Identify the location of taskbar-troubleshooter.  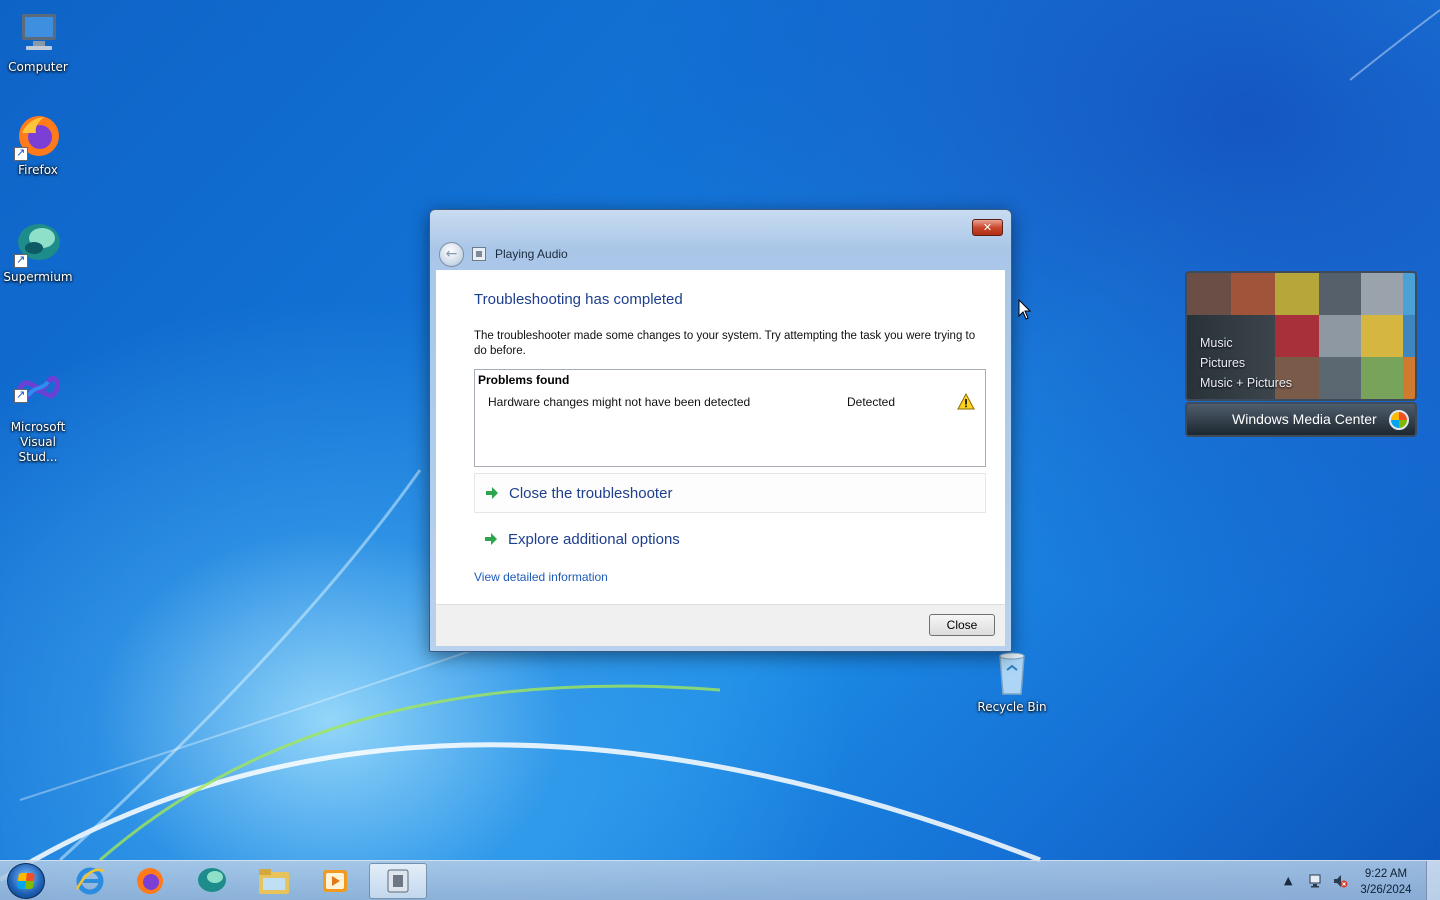
(398, 881).